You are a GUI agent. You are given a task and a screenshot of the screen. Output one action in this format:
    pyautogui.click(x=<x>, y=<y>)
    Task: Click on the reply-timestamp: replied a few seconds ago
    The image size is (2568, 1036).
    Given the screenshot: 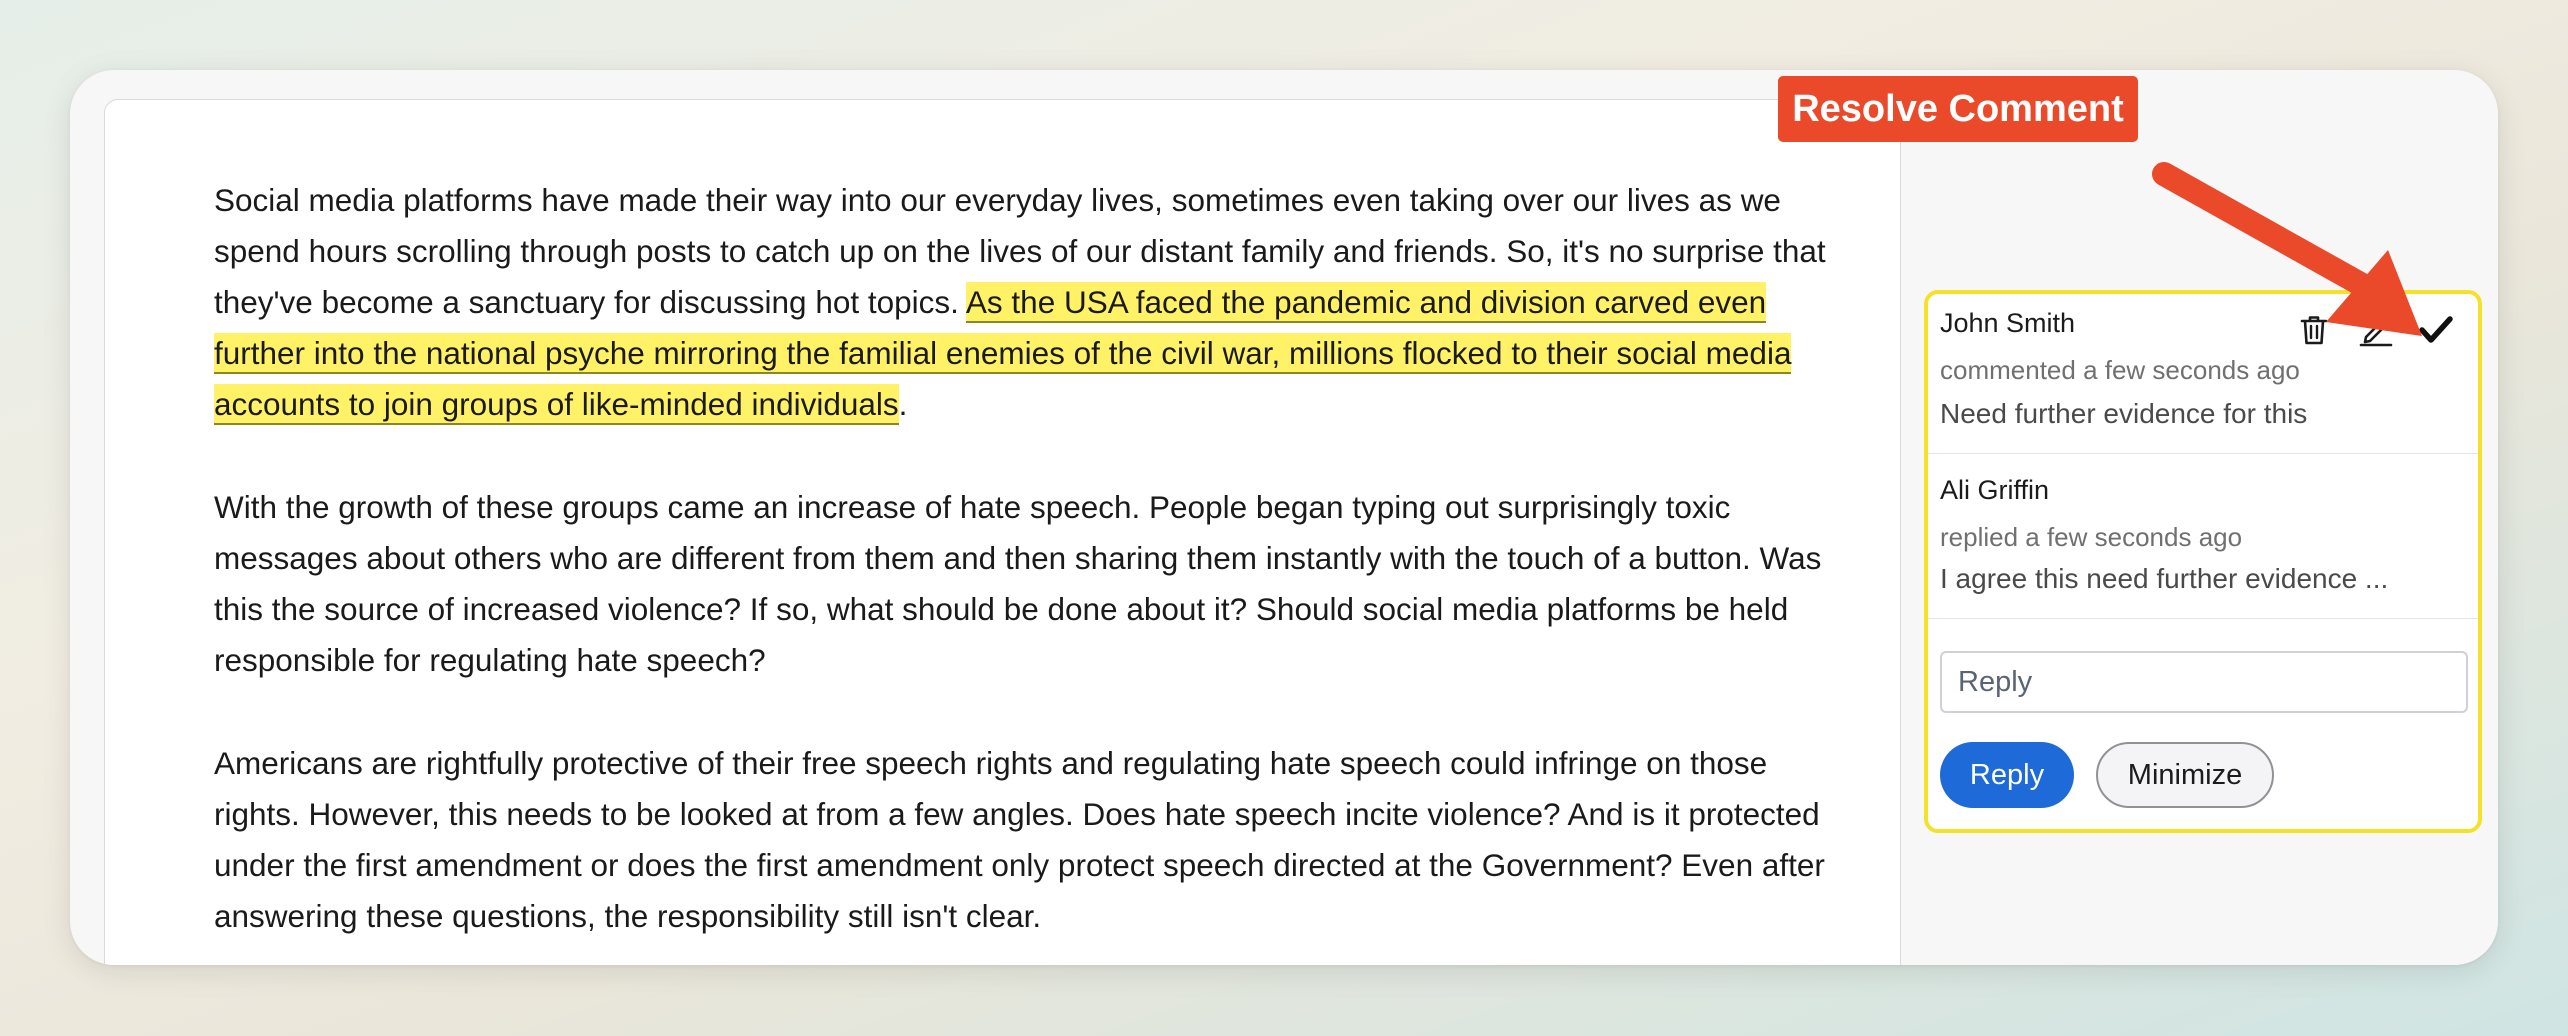 What is the action you would take?
    pyautogui.click(x=2091, y=537)
    